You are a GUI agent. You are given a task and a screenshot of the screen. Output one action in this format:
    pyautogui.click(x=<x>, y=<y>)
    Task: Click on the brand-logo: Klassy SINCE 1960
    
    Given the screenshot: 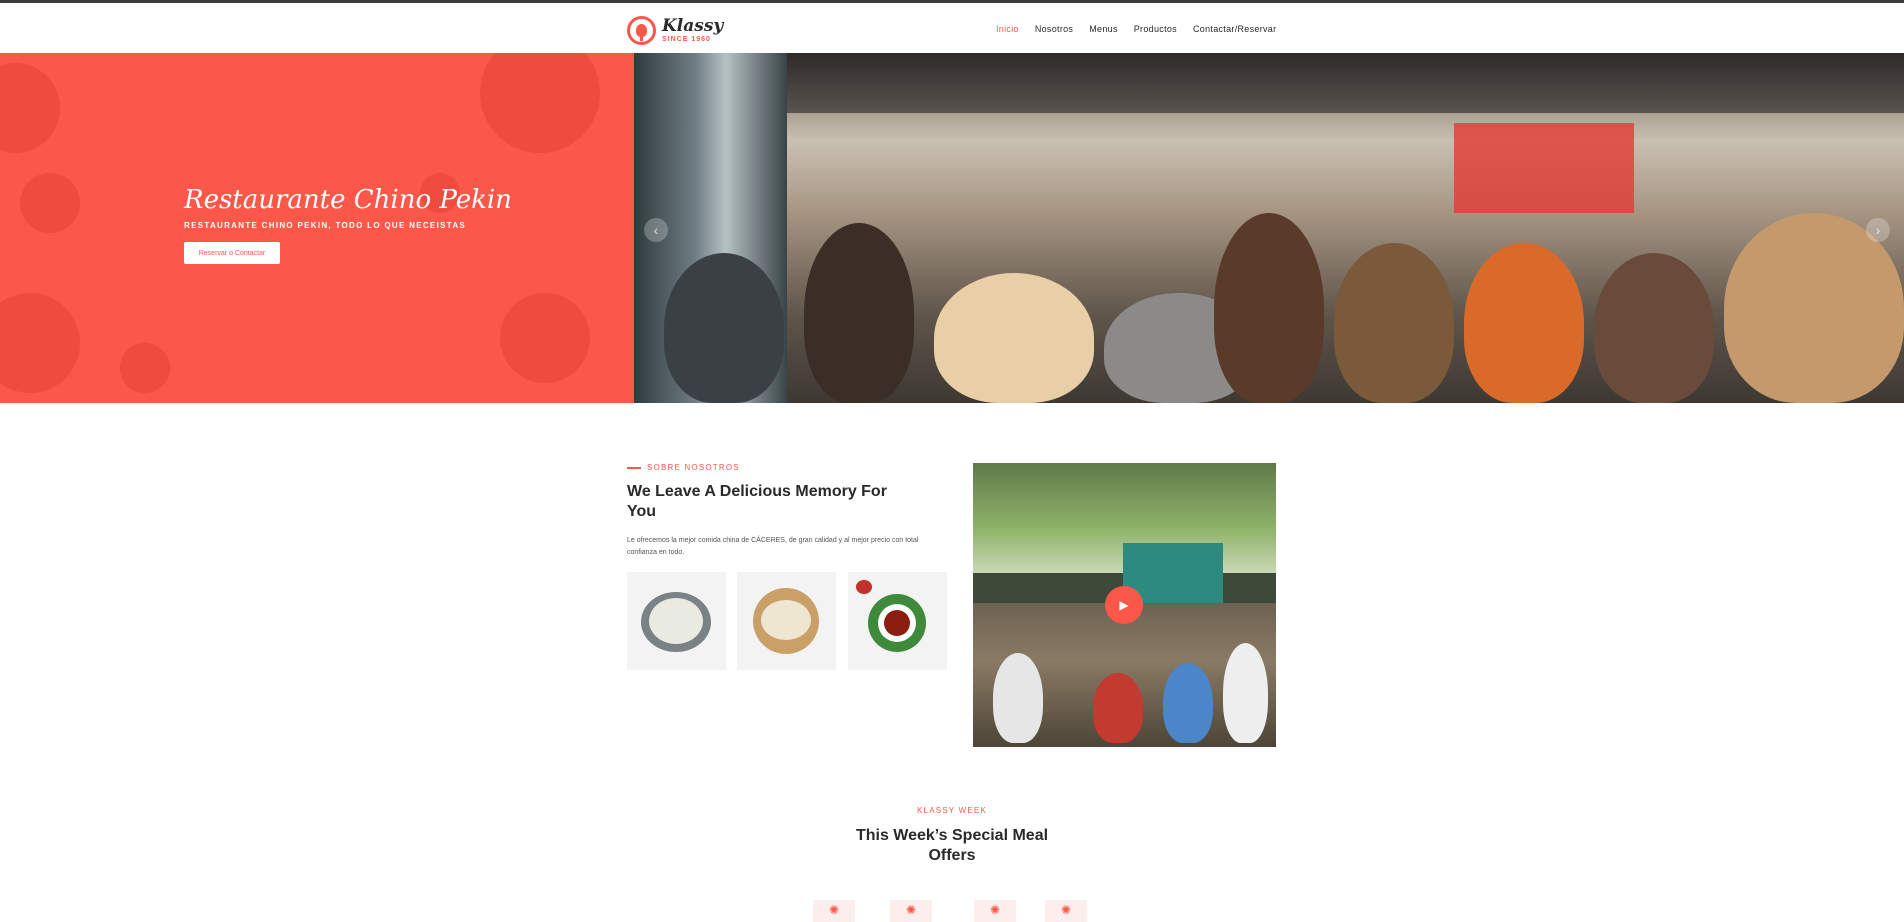 What is the action you would take?
    pyautogui.click(x=677, y=30)
    